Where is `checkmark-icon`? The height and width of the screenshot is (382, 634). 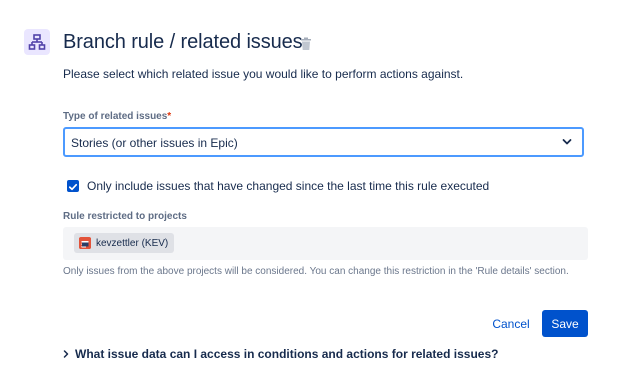
checkmark-icon is located at coordinates (73, 187).